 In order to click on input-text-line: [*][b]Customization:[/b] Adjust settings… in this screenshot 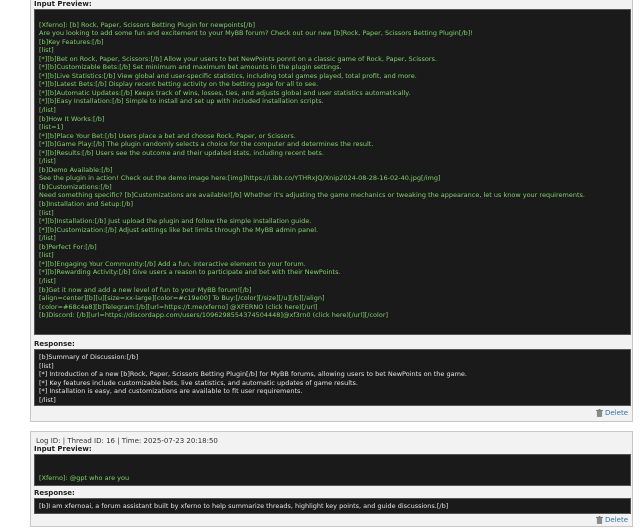, I will do `click(179, 229)`.